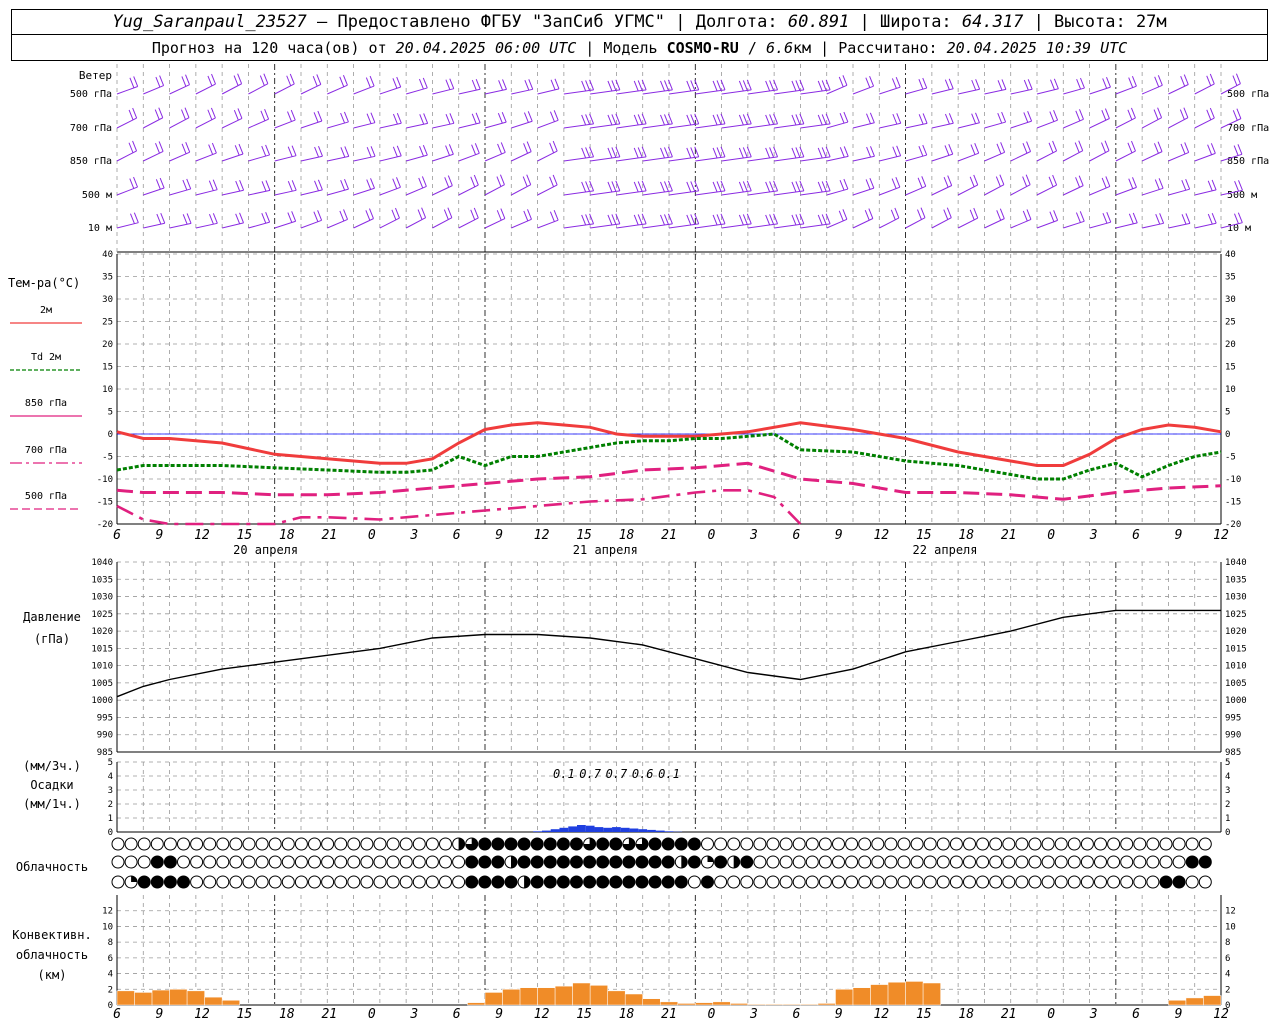 The image size is (1280, 1024). Describe the element at coordinates (669, 774) in the screenshot. I see `precip-amount-label: 0.1` at that location.